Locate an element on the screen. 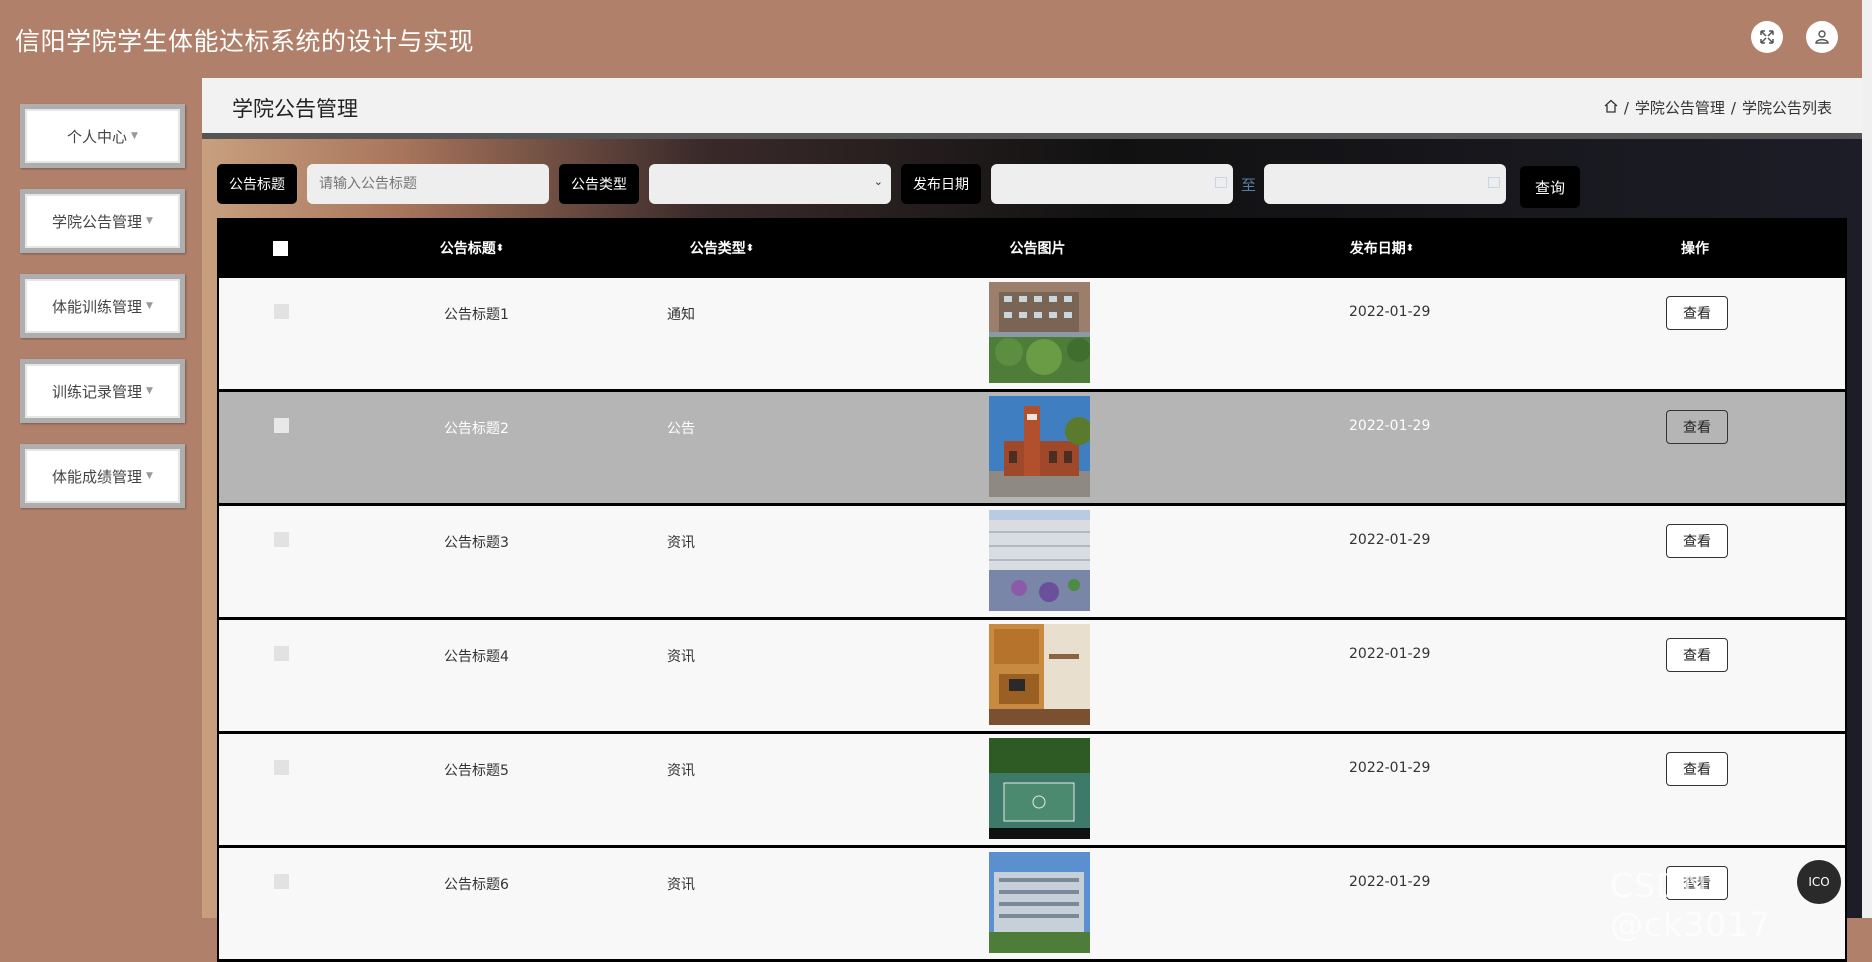 This screenshot has width=1872, height=962. sidebar-item-label: 体能训练管理 is located at coordinates (97, 306).